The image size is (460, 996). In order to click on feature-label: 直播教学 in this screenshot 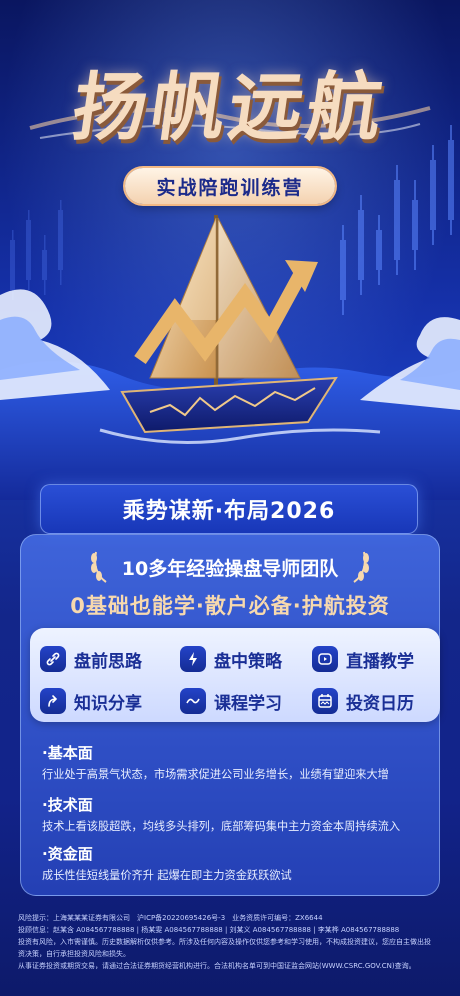, I will do `click(380, 661)`.